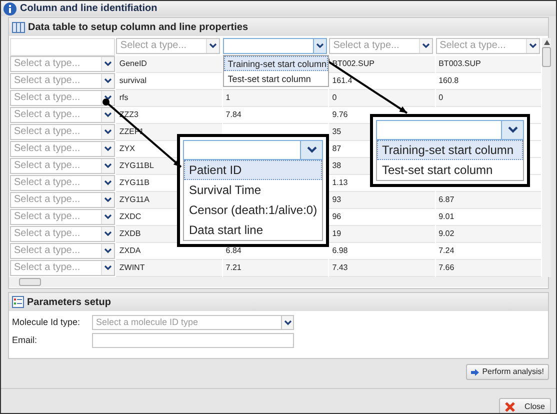 This screenshot has height=414, width=557. I want to click on panel-title: Data table to setup column and line properties, so click(138, 27).